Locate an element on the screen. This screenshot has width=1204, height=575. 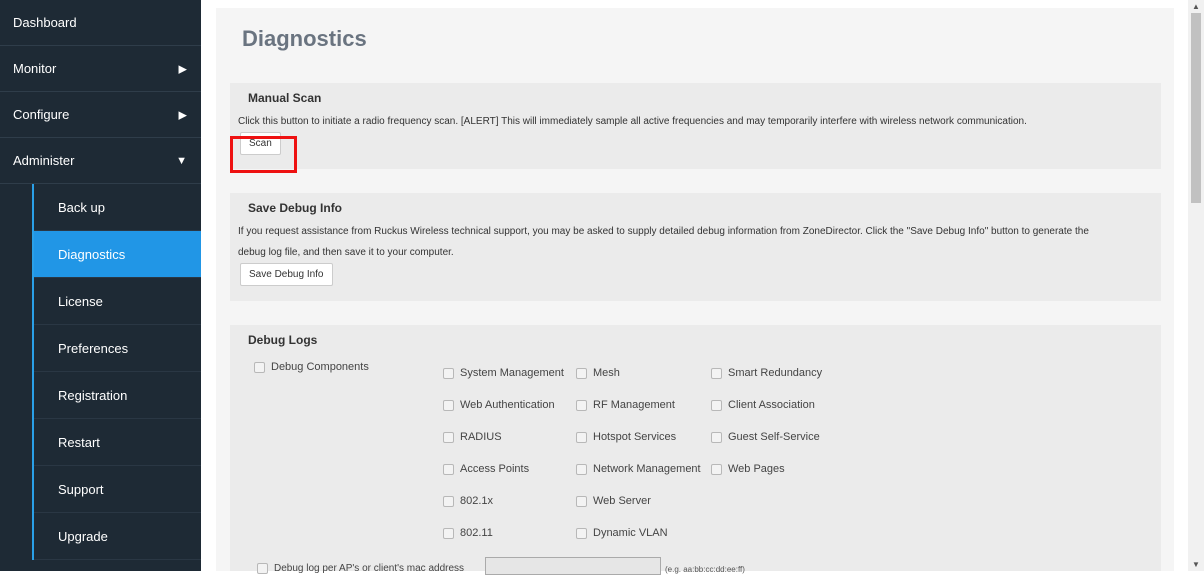
sidebar-item-label: License is located at coordinates (80, 301).